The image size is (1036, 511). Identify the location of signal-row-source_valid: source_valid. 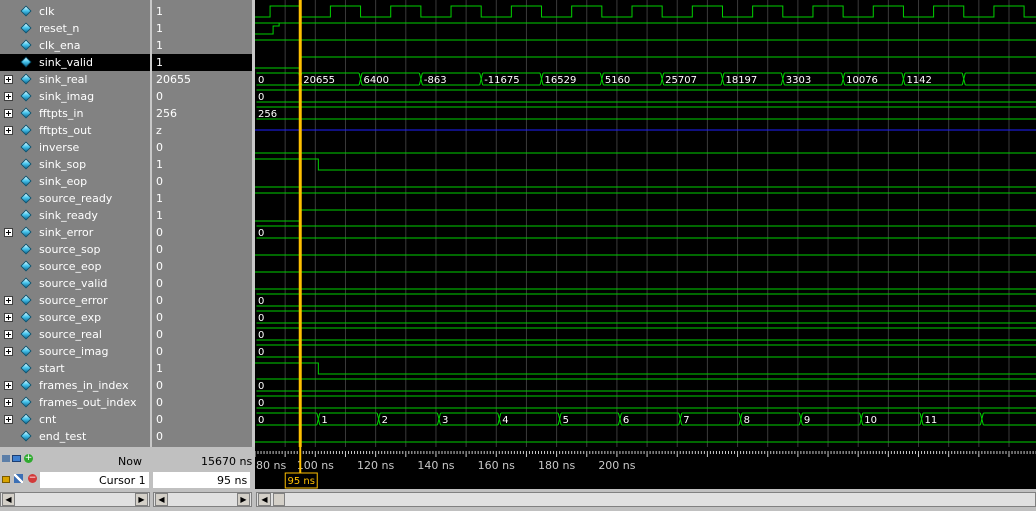
(75, 283).